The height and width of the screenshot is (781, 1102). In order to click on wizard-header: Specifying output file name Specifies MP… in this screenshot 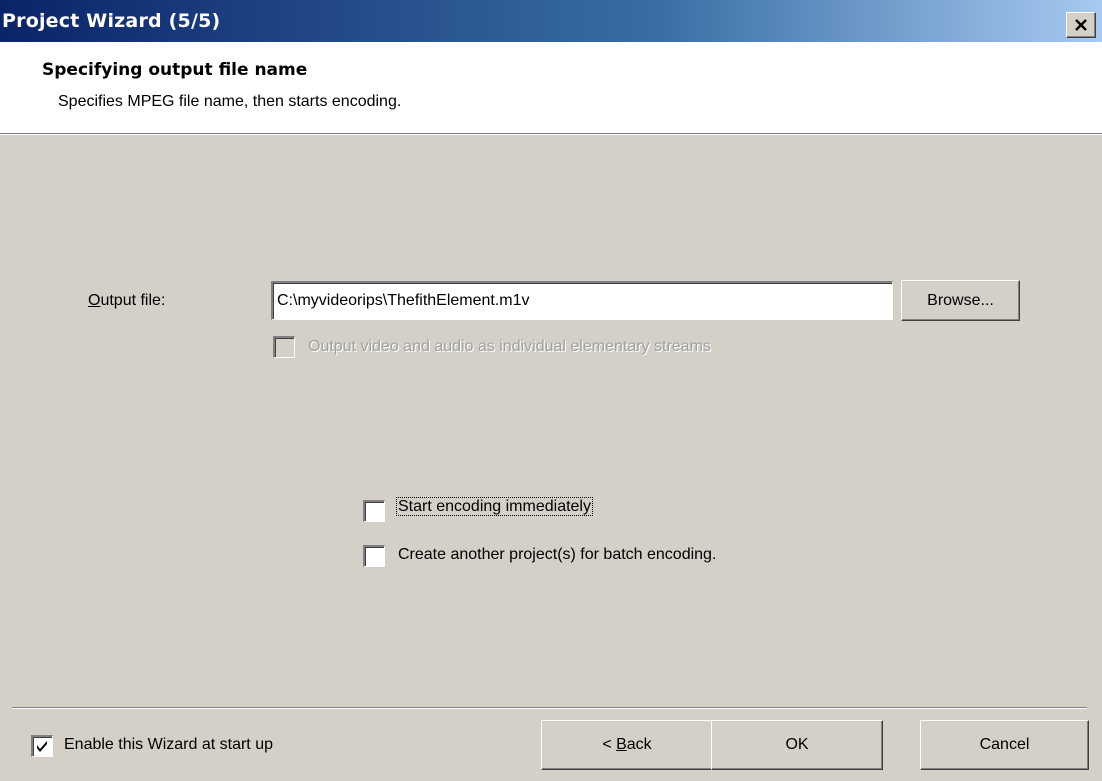, I will do `click(551, 88)`.